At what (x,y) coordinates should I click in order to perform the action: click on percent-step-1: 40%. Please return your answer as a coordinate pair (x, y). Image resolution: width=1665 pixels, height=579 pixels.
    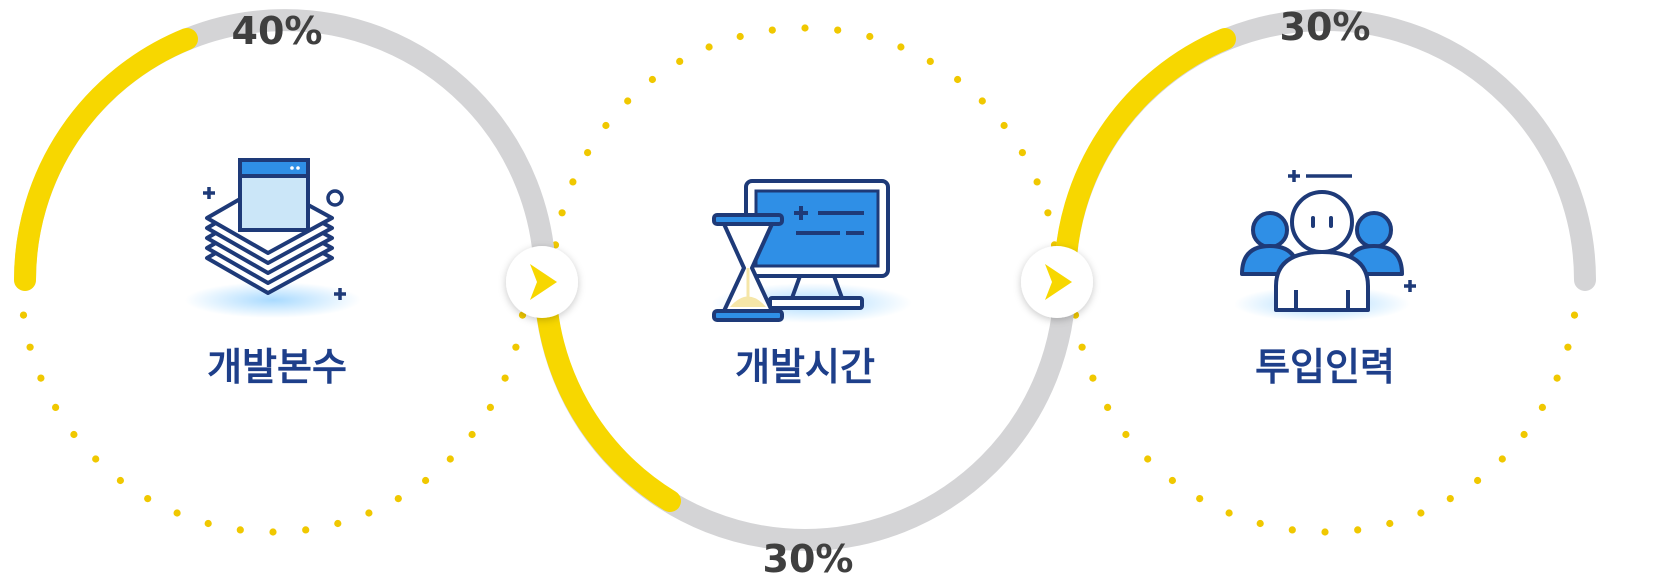
    Looking at the image, I should click on (277, 31).